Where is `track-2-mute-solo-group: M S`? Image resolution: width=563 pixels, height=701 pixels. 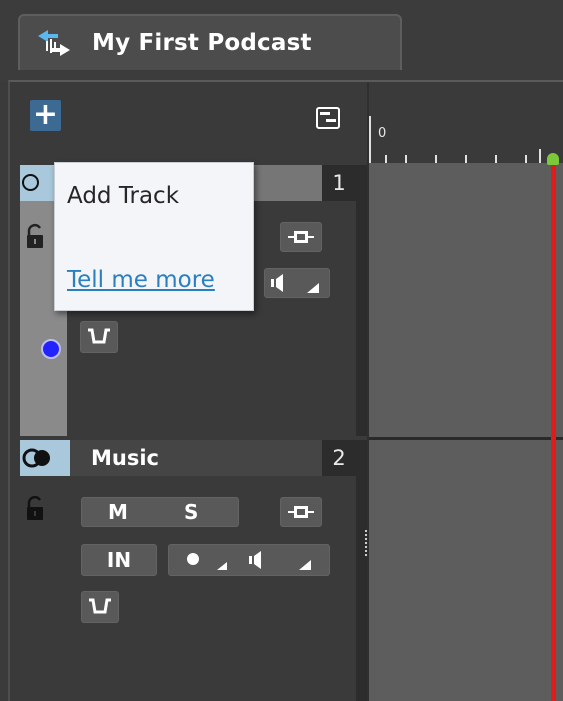
track-2-mute-solo-group: M S is located at coordinates (160, 512).